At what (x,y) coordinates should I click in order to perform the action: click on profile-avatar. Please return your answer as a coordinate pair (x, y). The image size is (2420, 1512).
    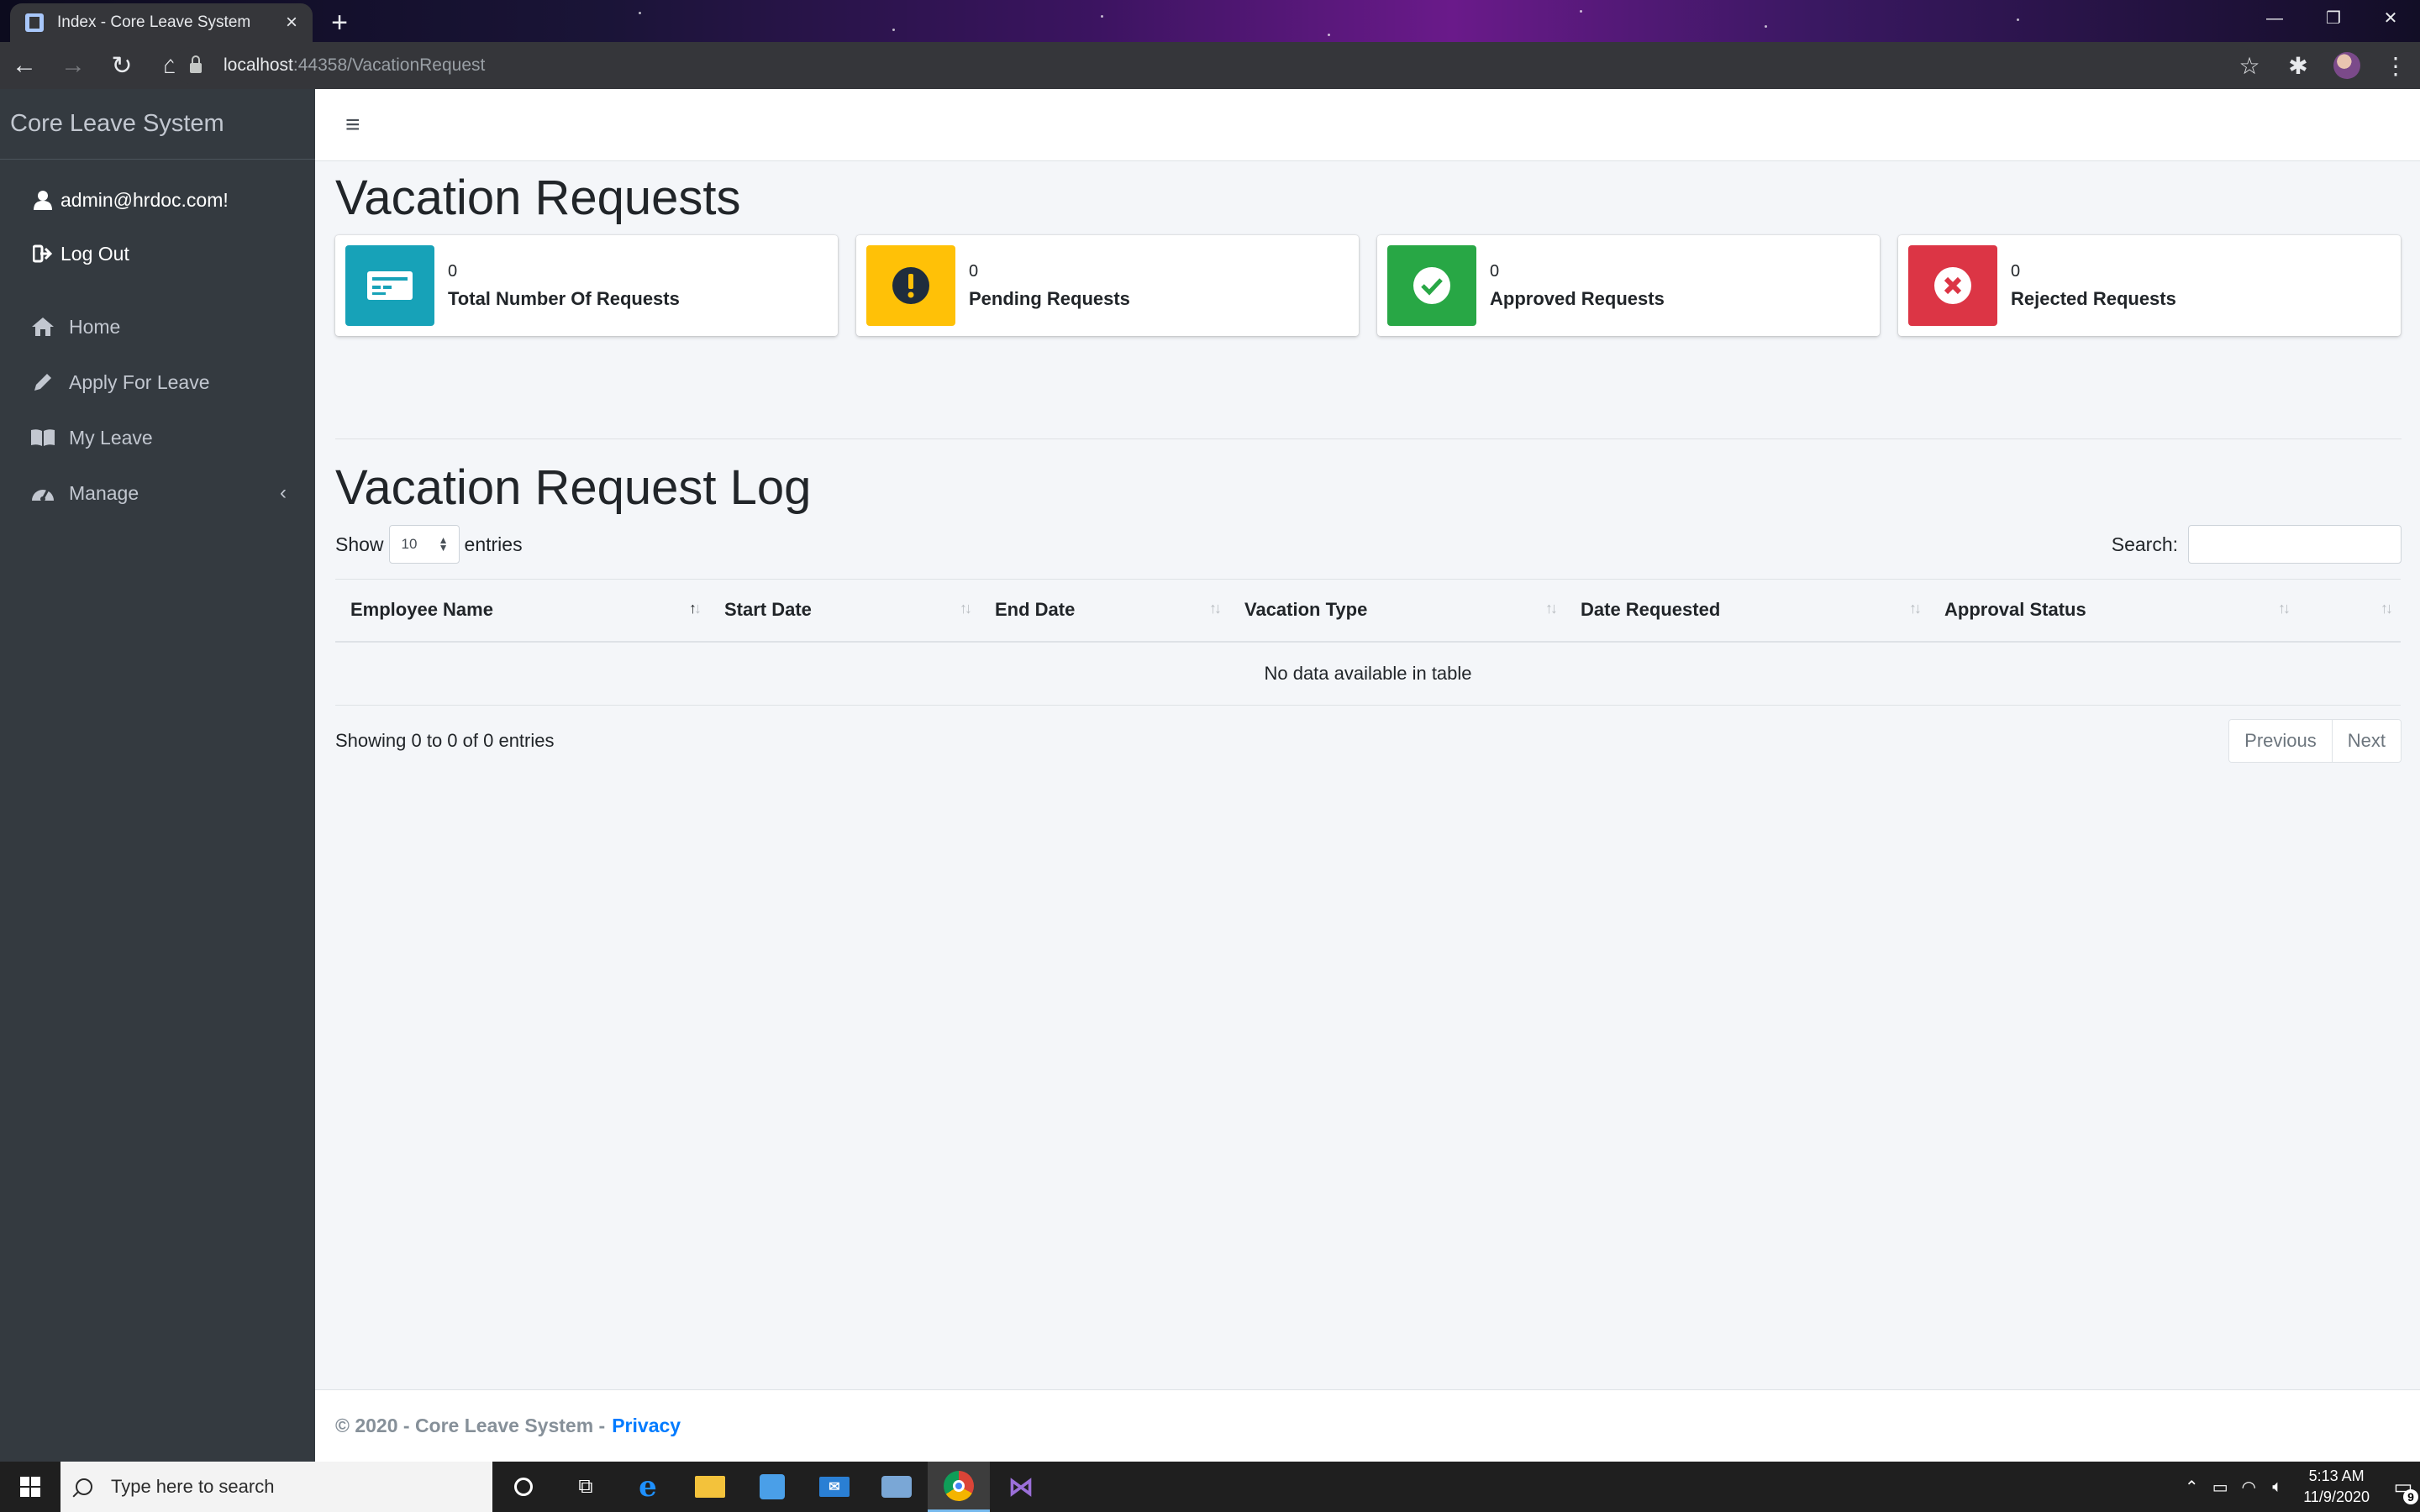
    Looking at the image, I should click on (2346, 65).